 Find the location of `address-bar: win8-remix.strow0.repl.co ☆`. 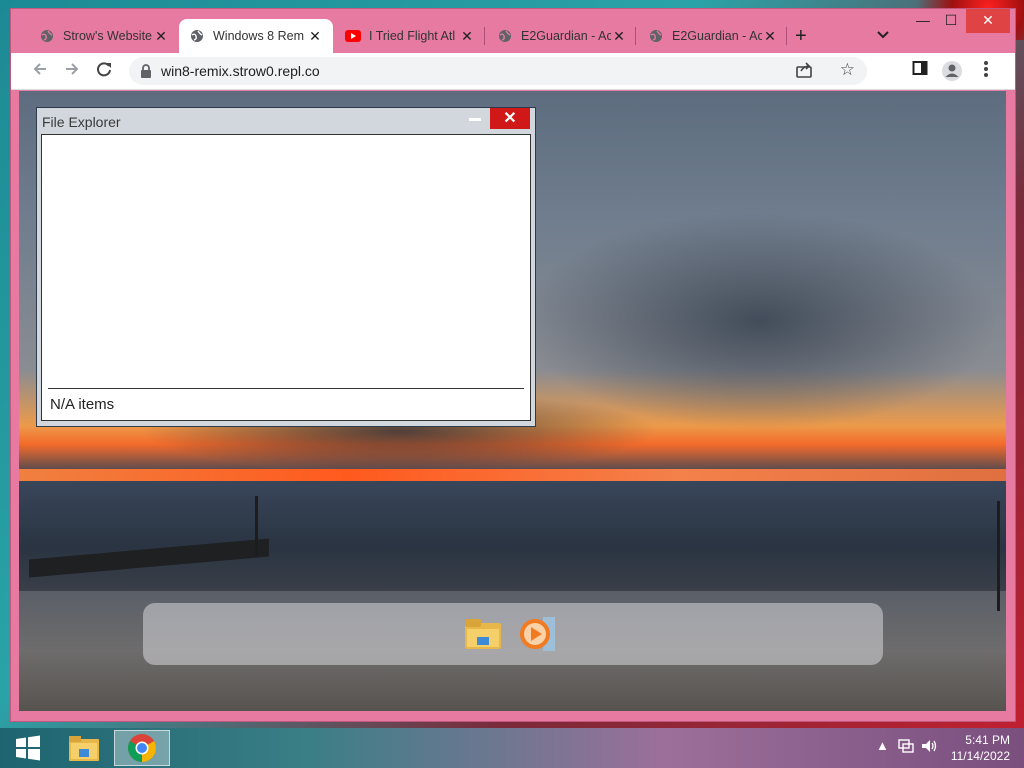

address-bar: win8-remix.strow0.repl.co ☆ is located at coordinates (498, 71).